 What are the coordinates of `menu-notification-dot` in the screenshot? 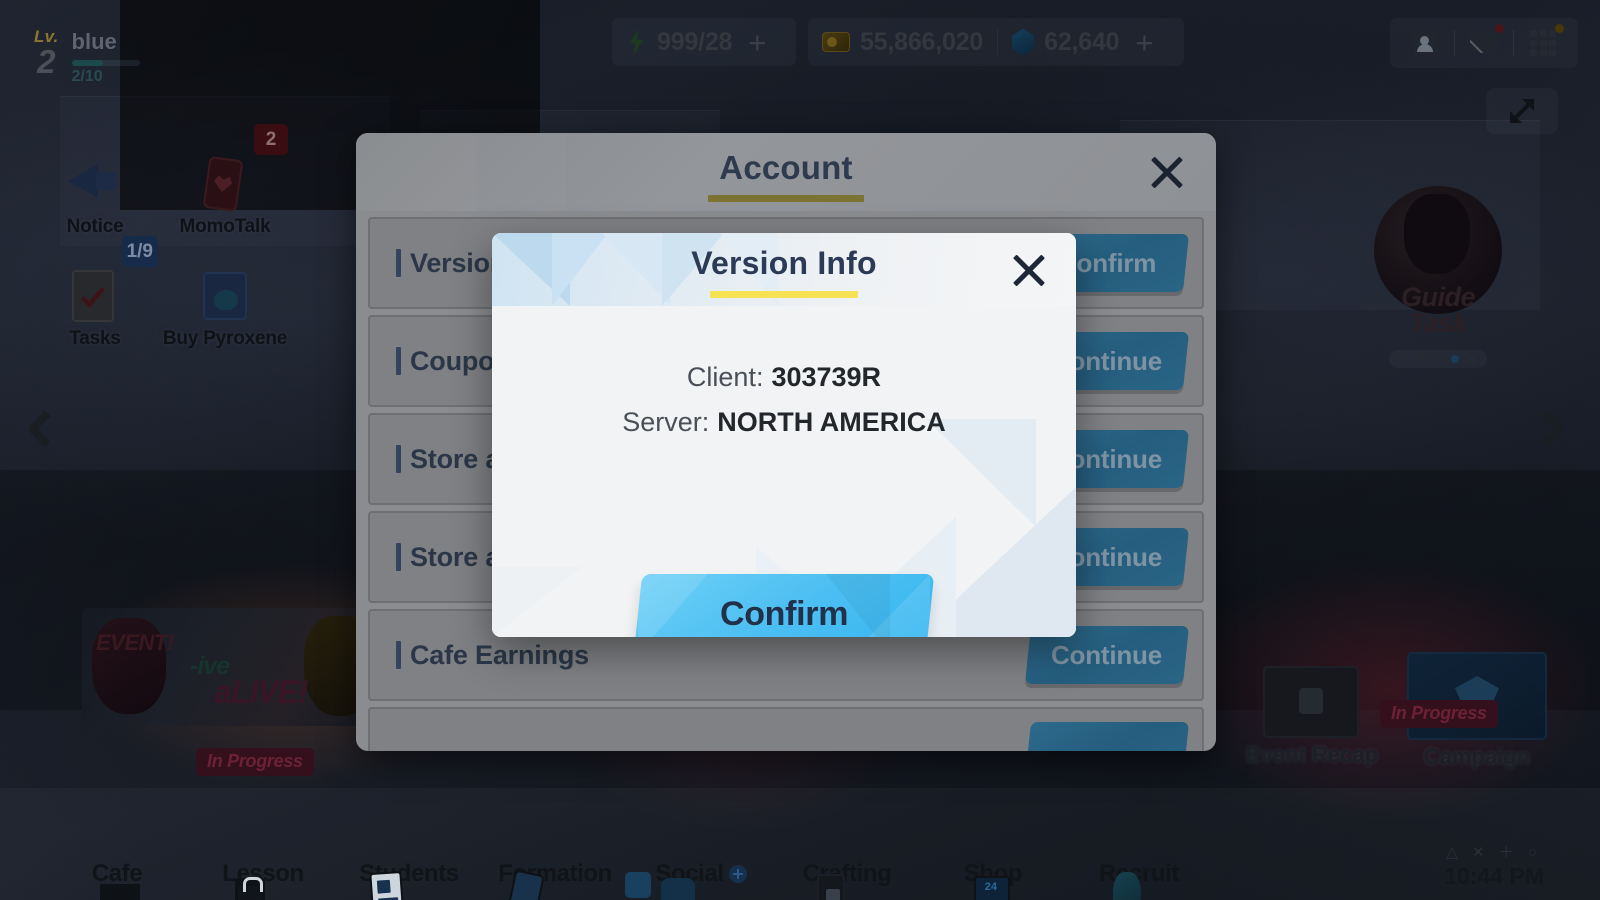 It's located at (1559, 28).